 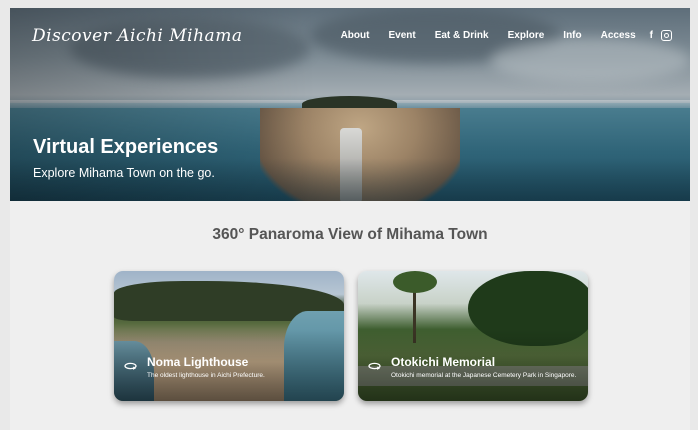 What do you see at coordinates (572, 35) in the screenshot?
I see `nav-info: Info` at bounding box center [572, 35].